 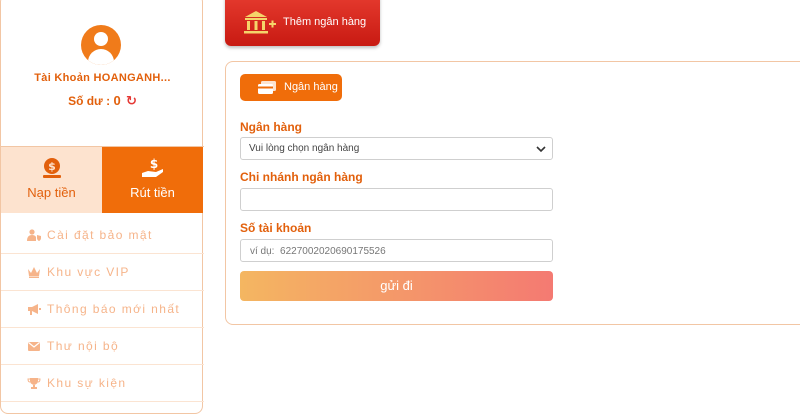 What do you see at coordinates (34, 272) in the screenshot?
I see `crown-icon` at bounding box center [34, 272].